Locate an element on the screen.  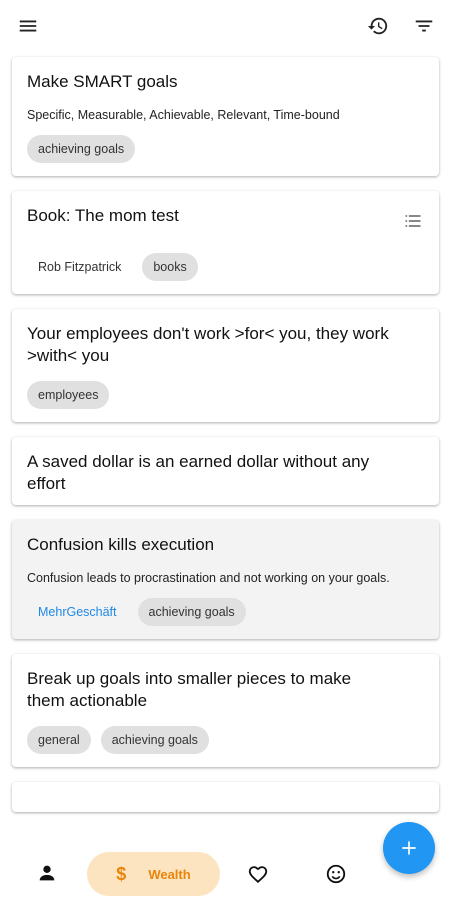
tag-chip: general is located at coordinates (59, 740).